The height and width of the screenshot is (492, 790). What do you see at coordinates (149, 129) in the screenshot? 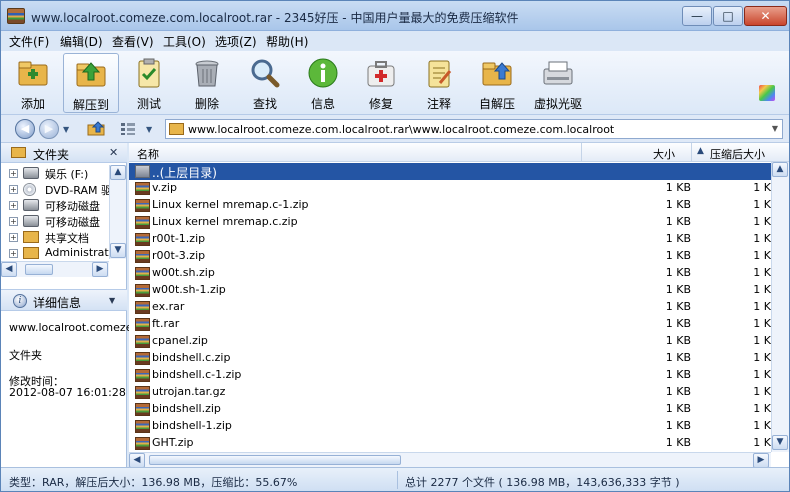
I see `view-dropdown-icon: ▼` at bounding box center [149, 129].